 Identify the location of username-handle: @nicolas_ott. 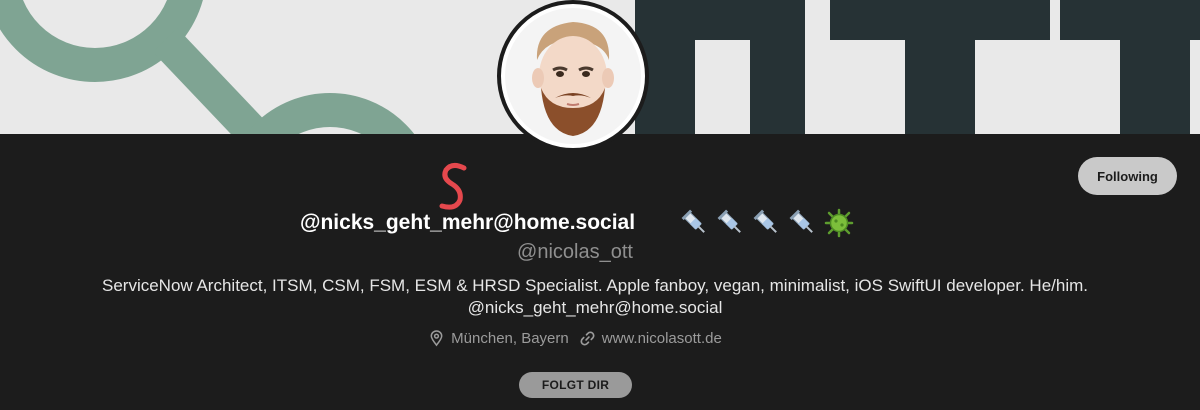
(575, 252).